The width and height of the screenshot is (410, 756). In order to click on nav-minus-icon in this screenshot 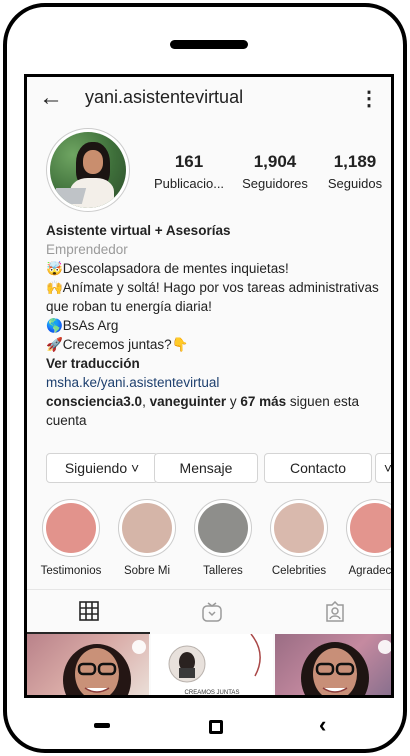, I will do `click(102, 725)`.